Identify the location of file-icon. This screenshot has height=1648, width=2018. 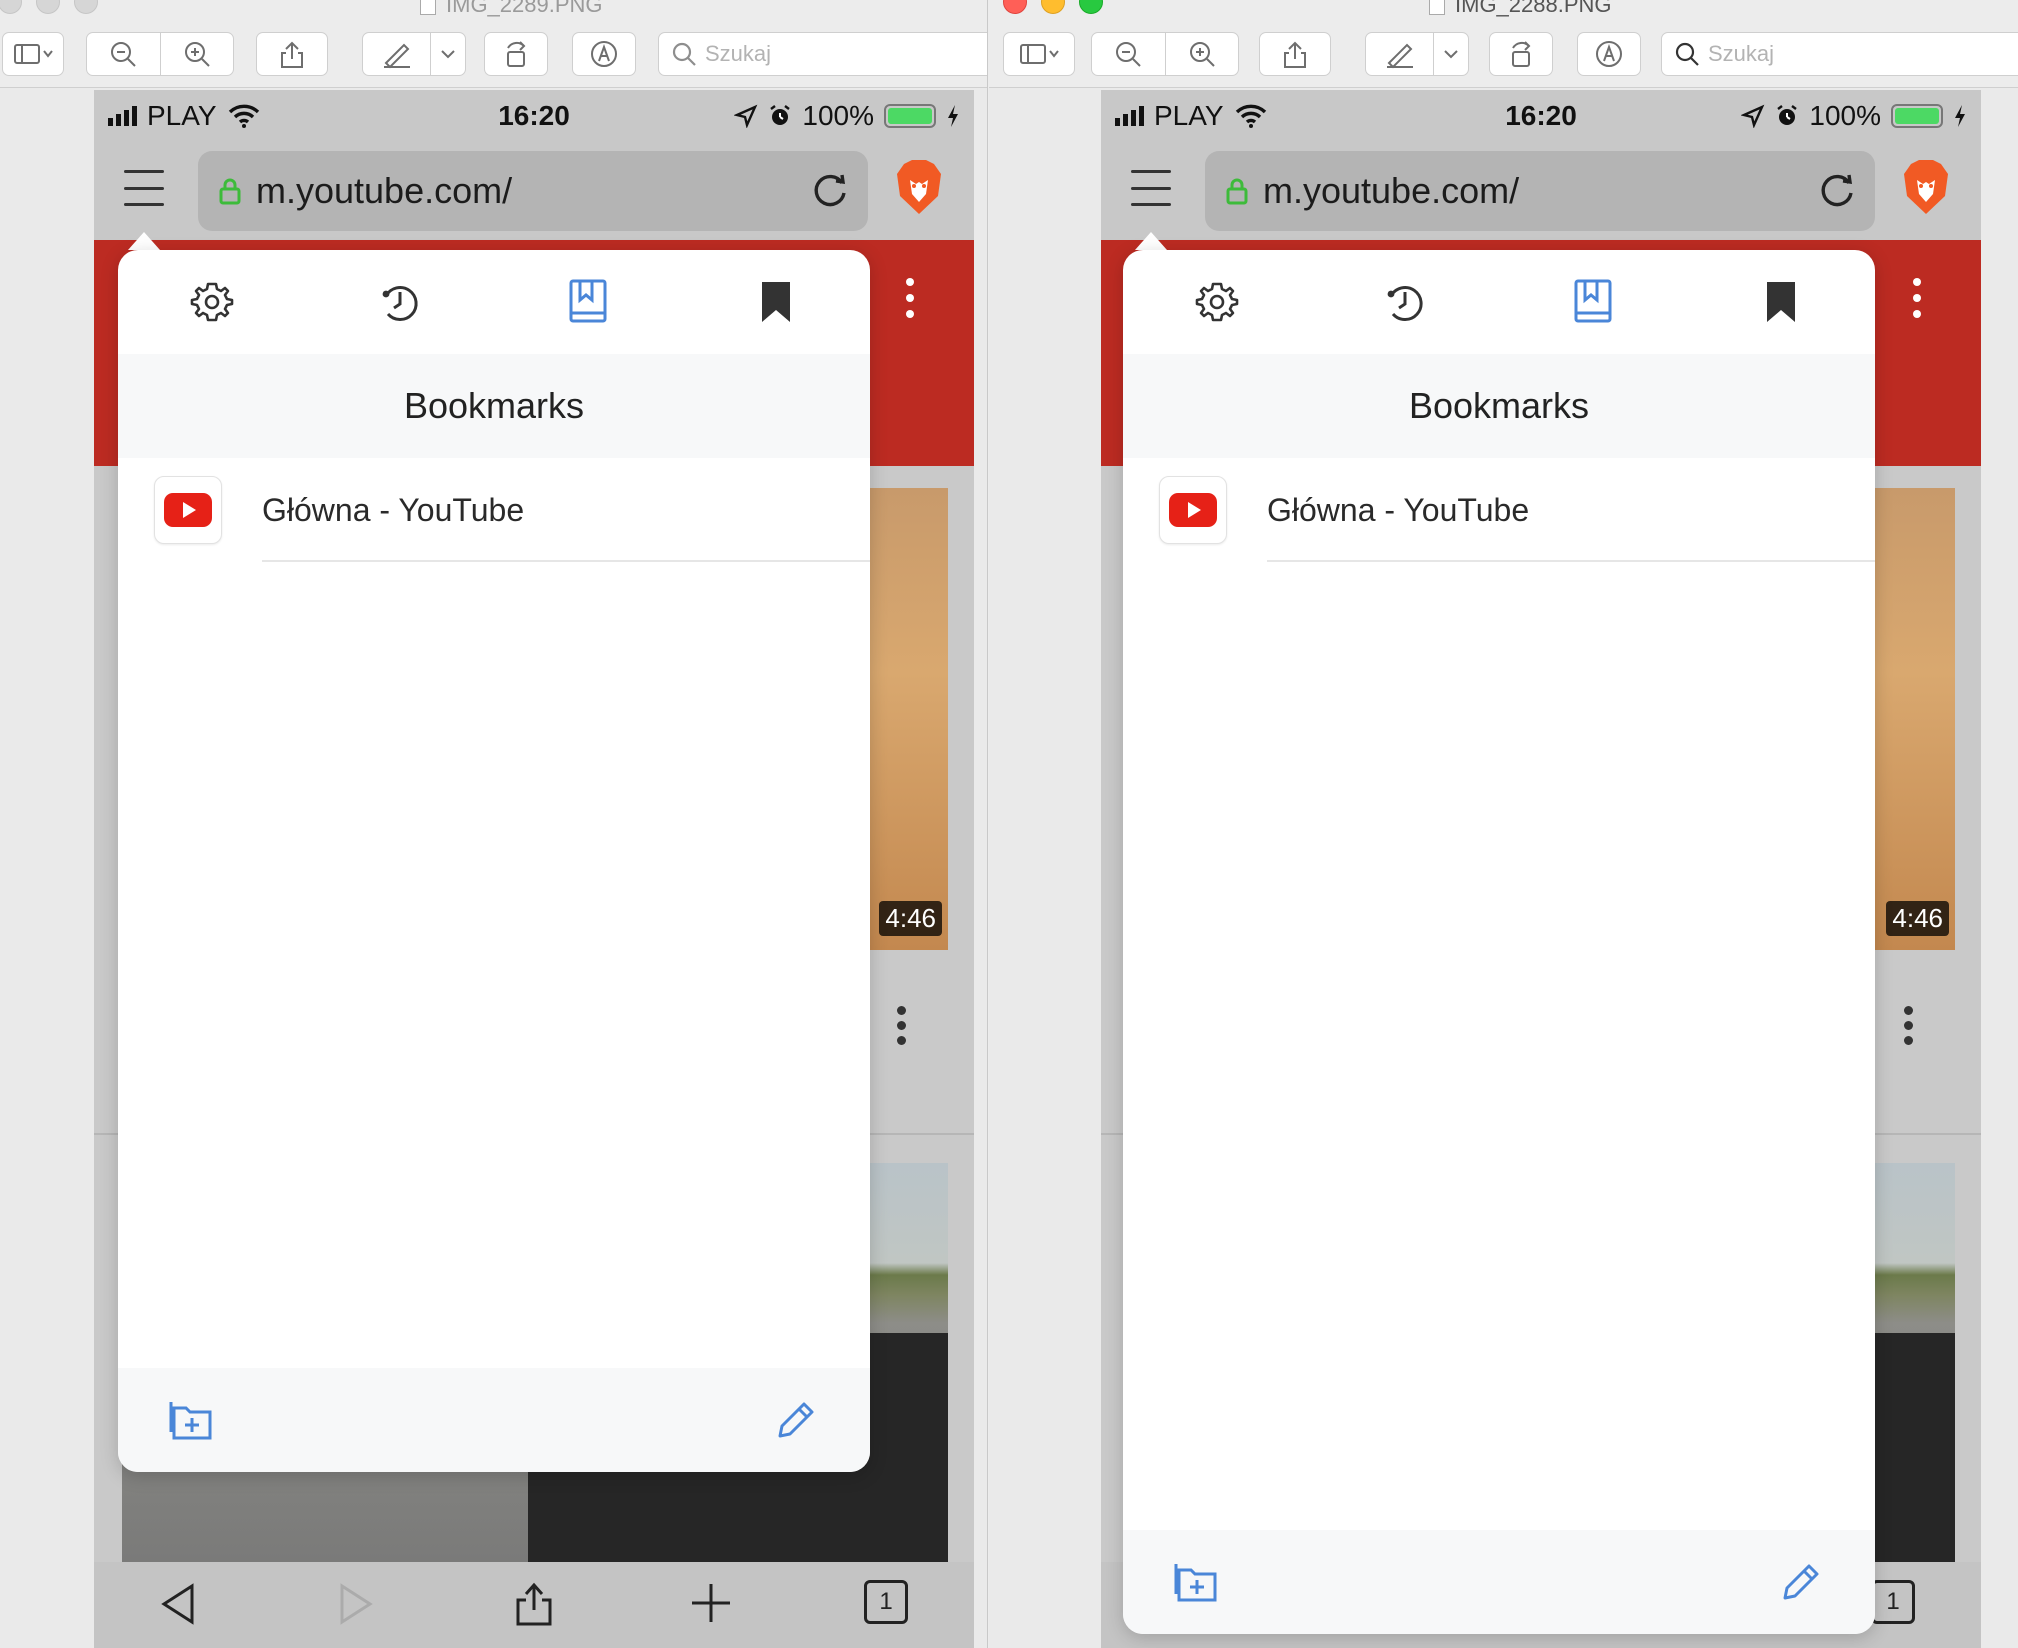
(1437, 7).